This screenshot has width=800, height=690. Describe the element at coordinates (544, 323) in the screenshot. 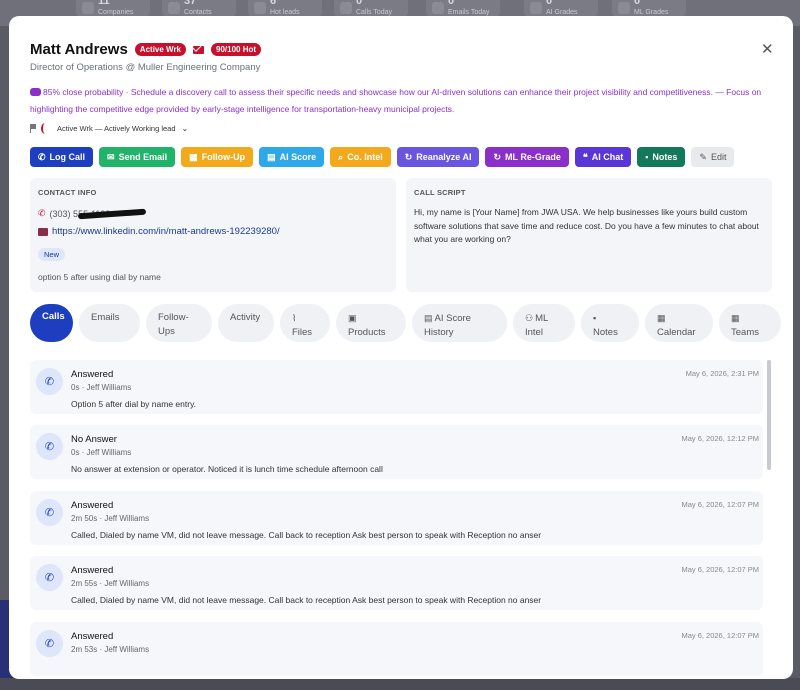

I see `tab-ml-intel: ⚇ ML Intel` at that location.